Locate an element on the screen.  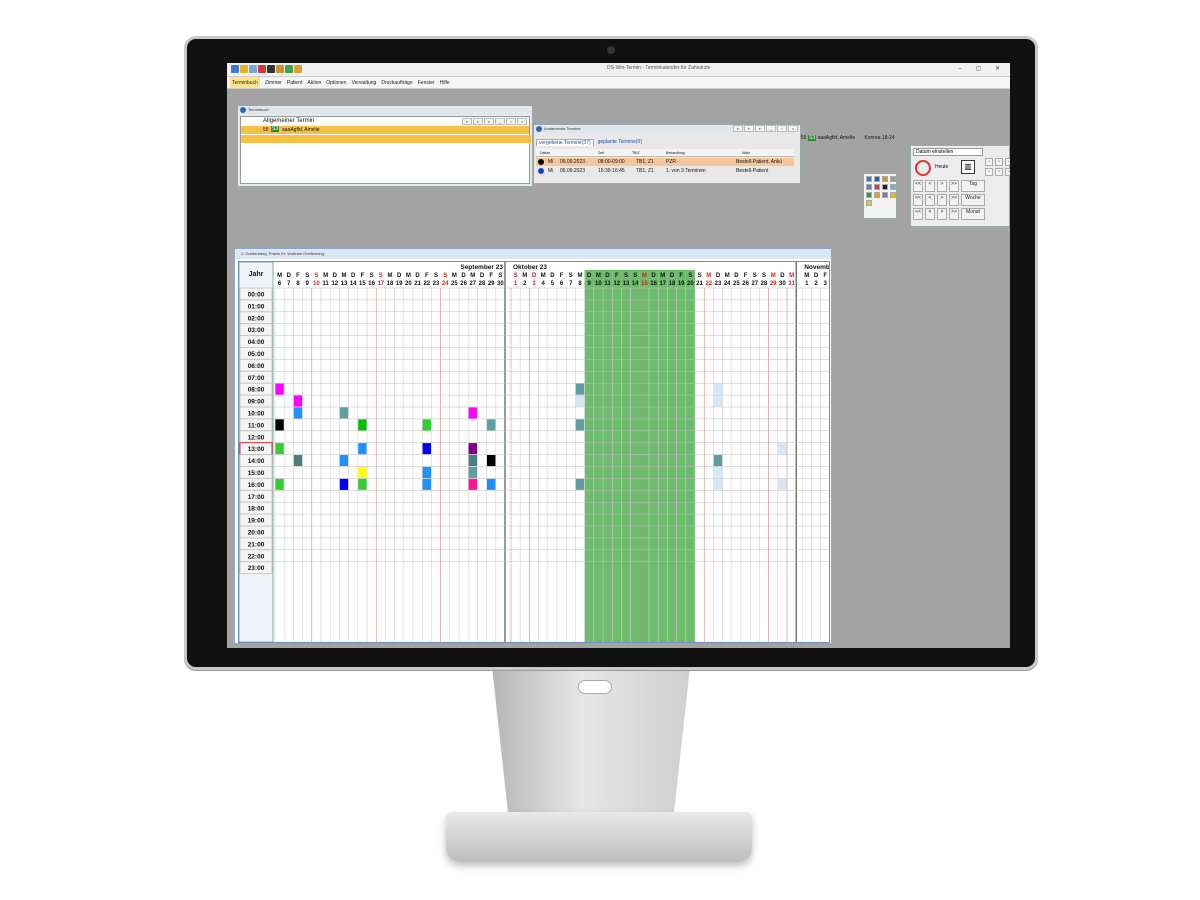
appt-tool-4: _ is located at coordinates (771, 128).